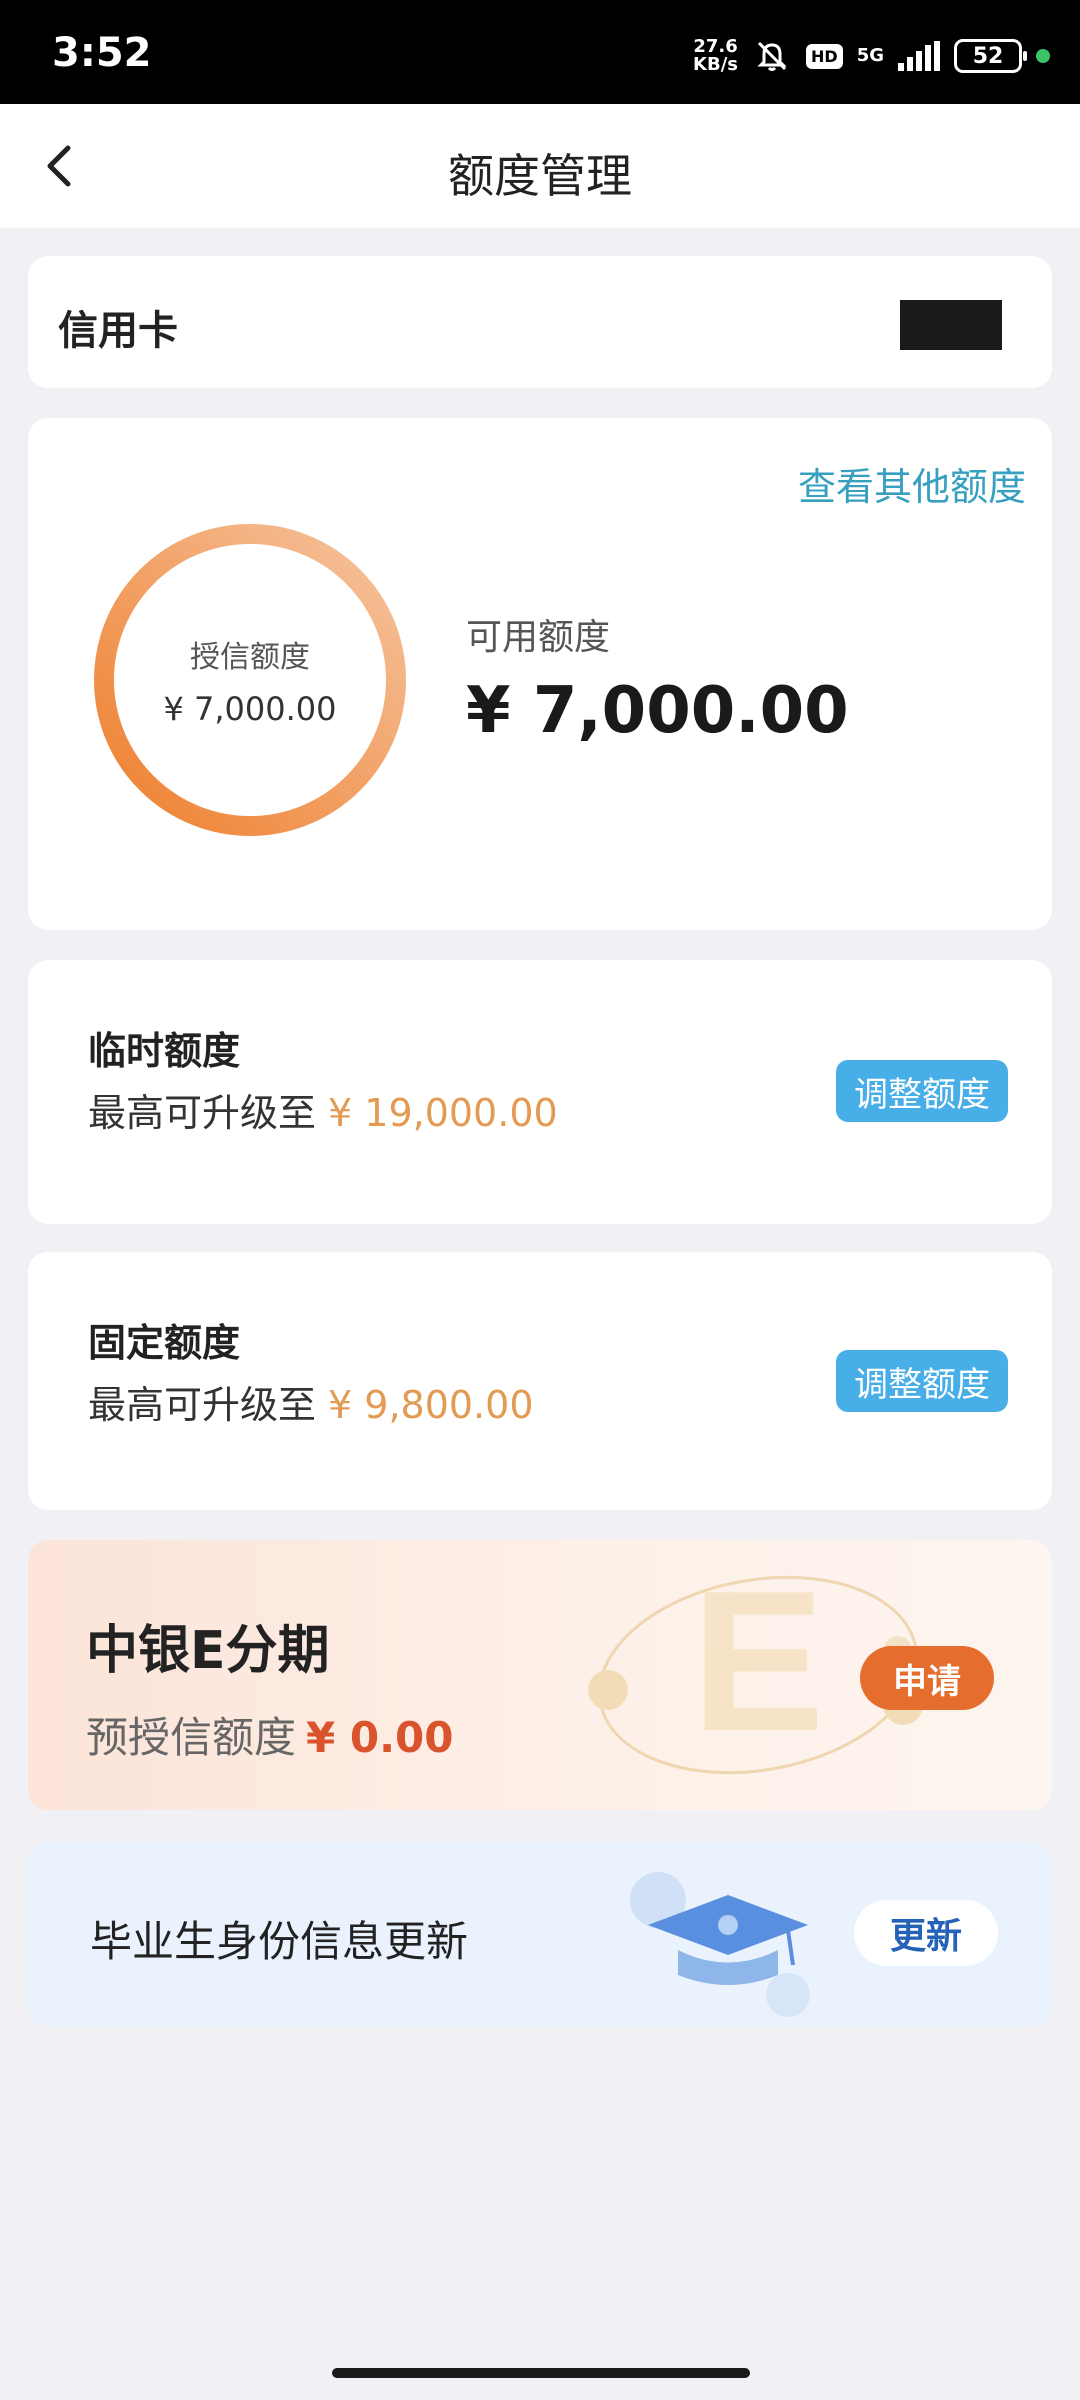 The height and width of the screenshot is (2400, 1080). What do you see at coordinates (102, 53) in the screenshot?
I see `status-time: 3:52` at bounding box center [102, 53].